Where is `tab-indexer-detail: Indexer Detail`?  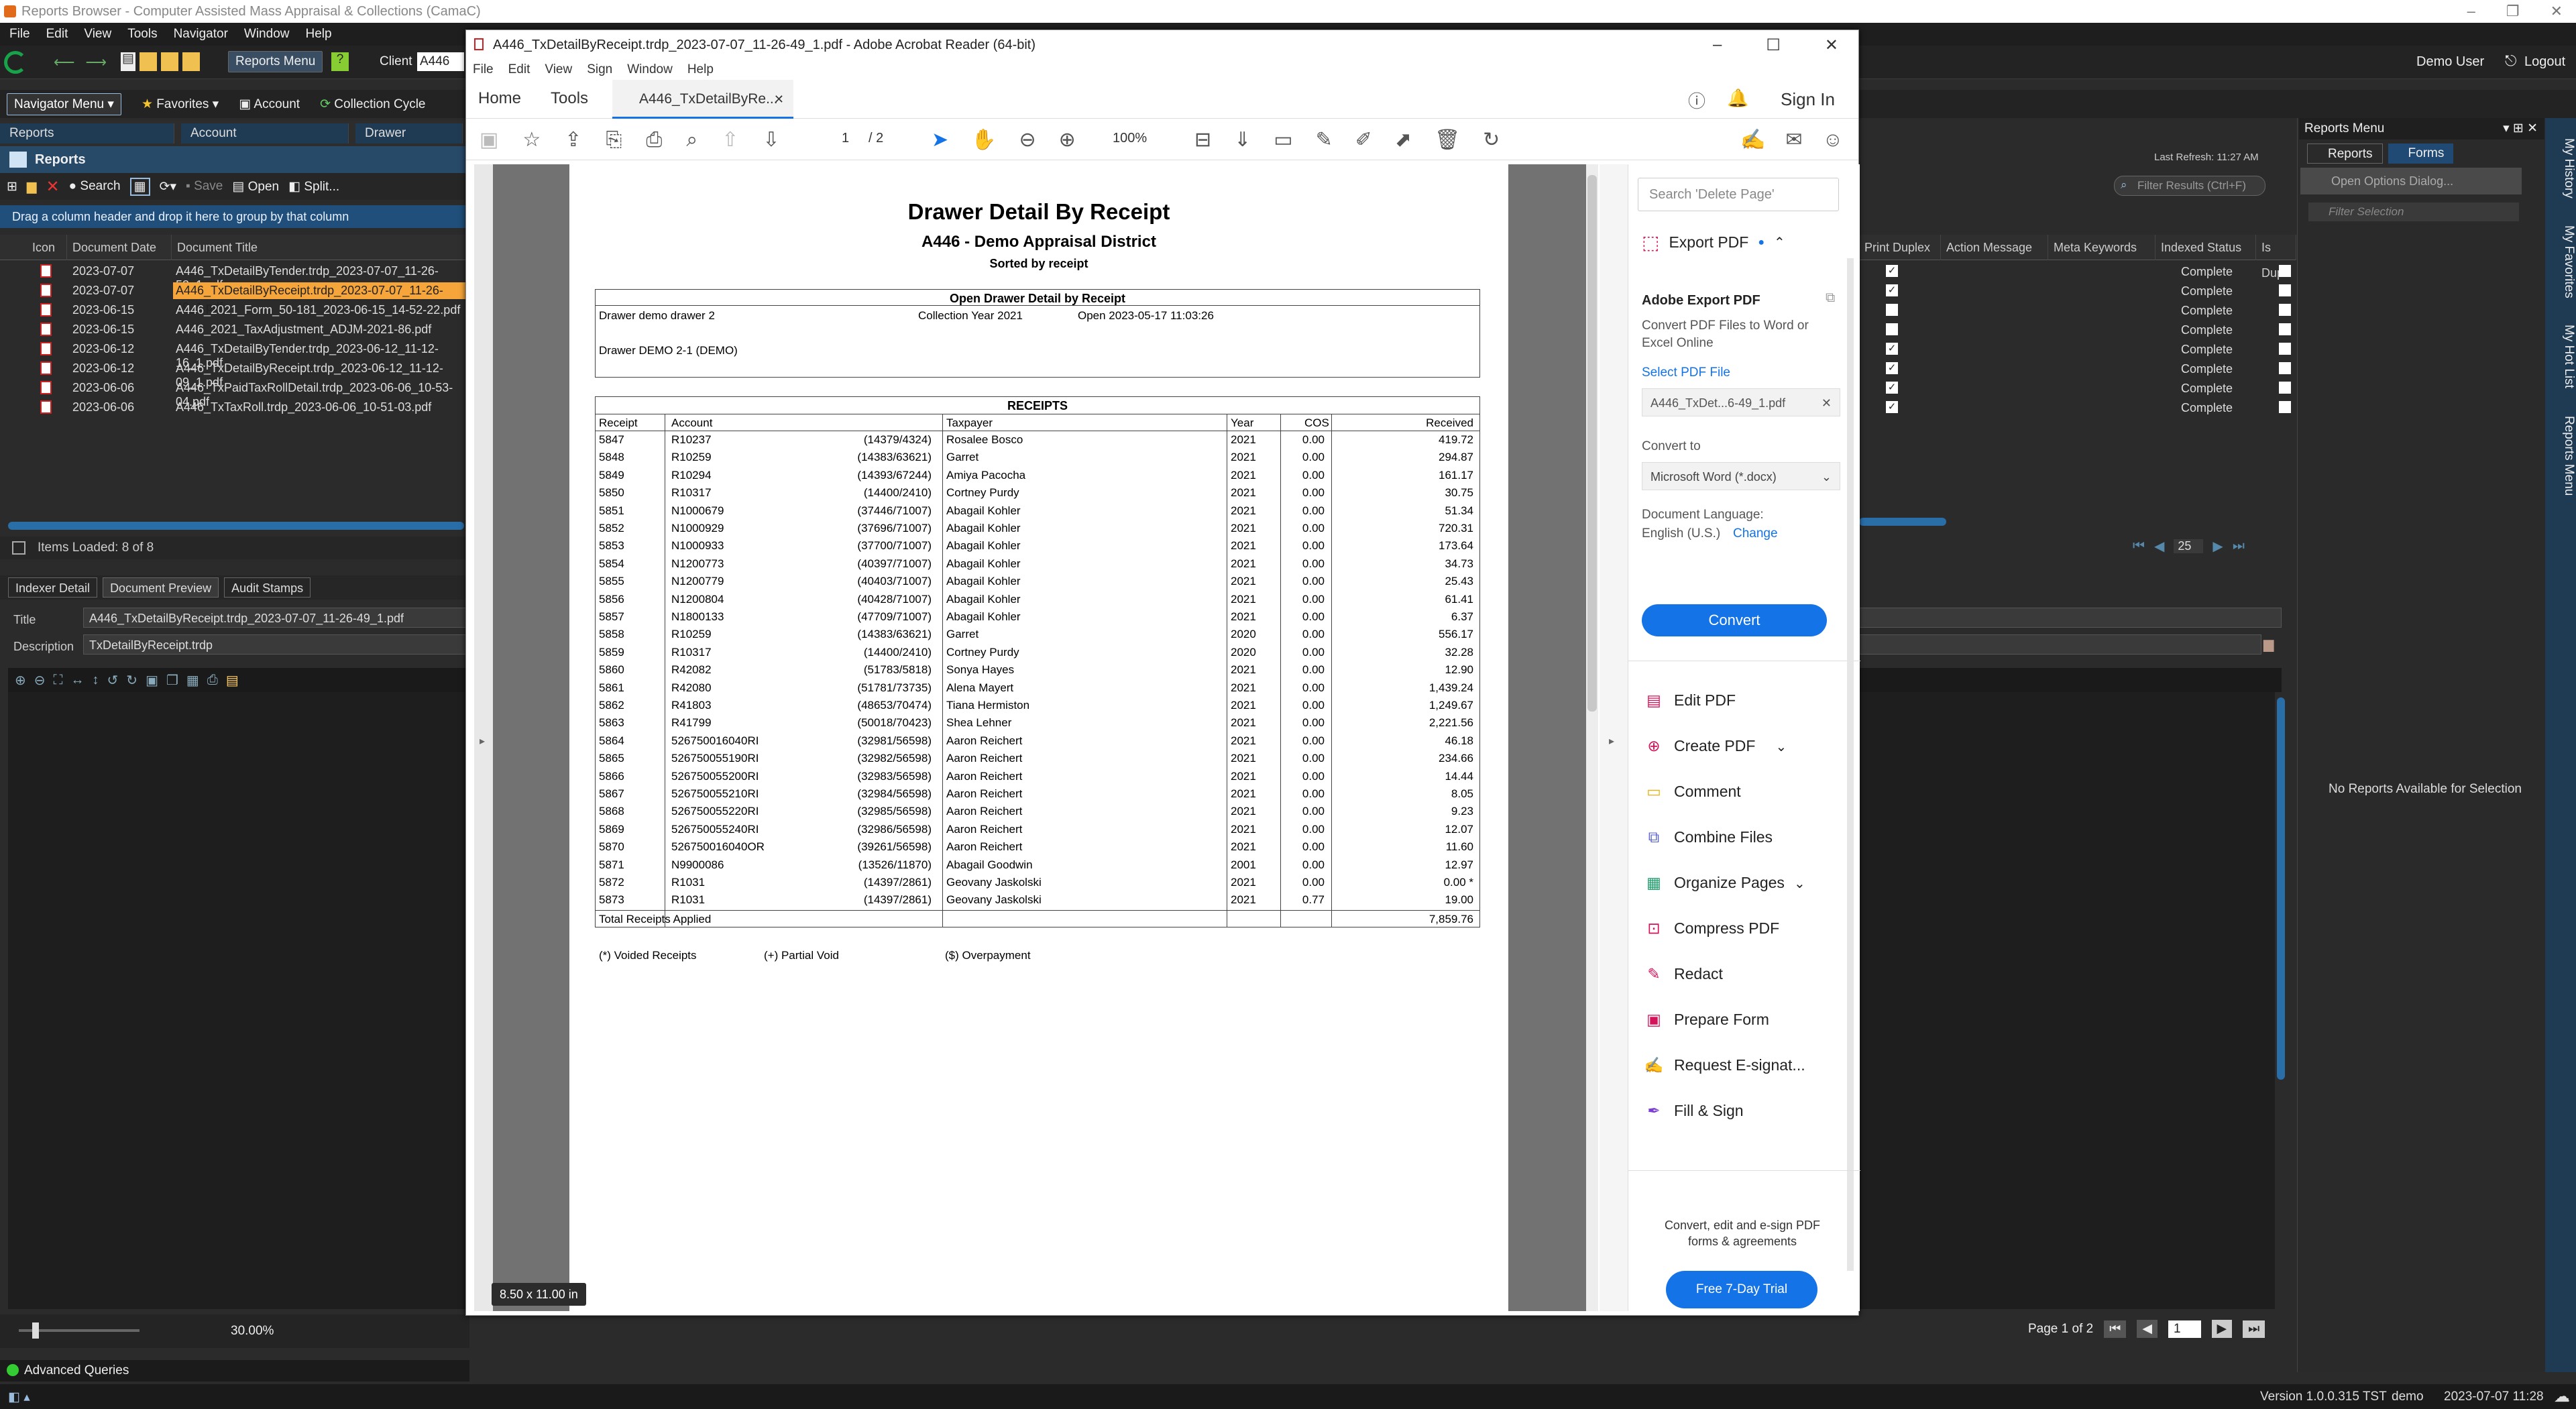
tab-indexer-detail: Indexer Detail is located at coordinates (53, 587).